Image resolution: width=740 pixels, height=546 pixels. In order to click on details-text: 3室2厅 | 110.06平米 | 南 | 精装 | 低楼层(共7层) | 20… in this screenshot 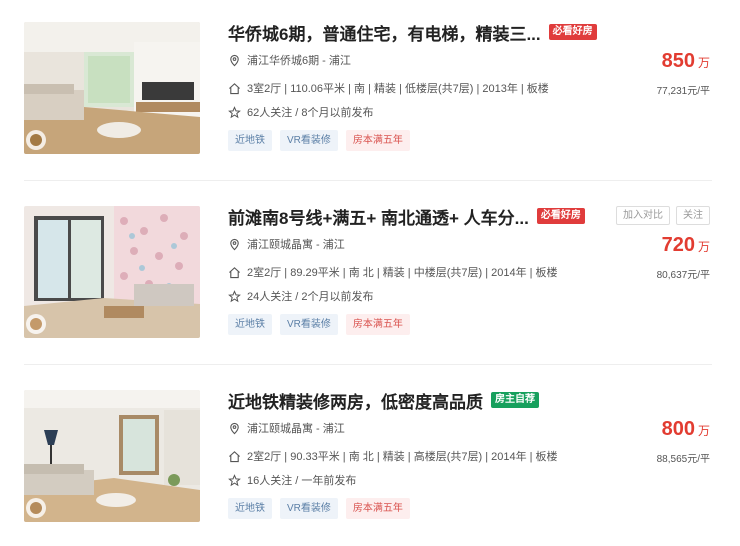, I will do `click(398, 89)`.